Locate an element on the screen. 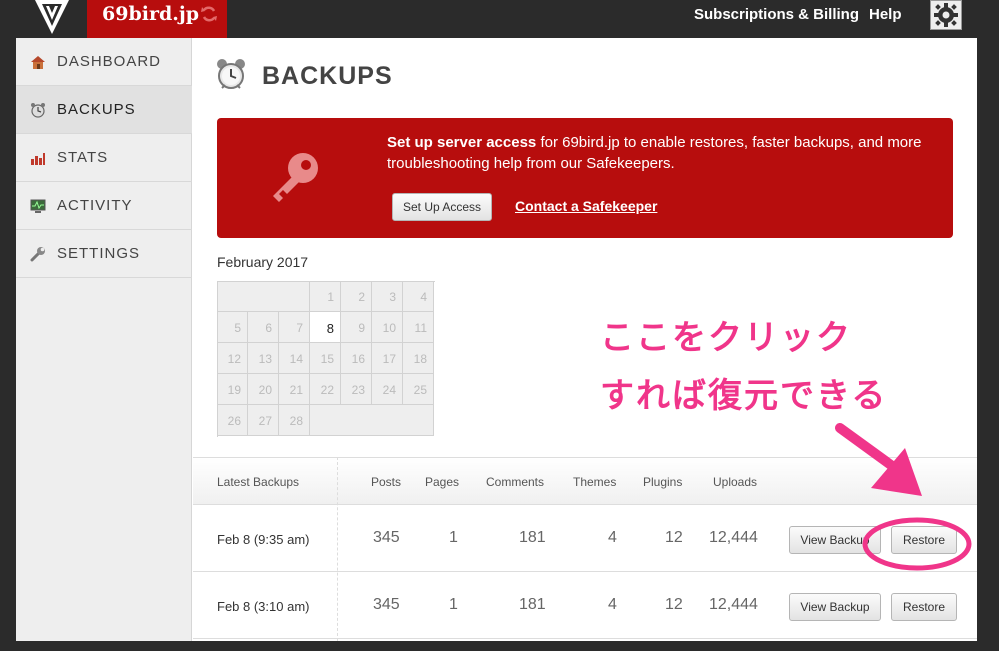 This screenshot has width=999, height=651. calendar-day: 16 is located at coordinates (356, 358).